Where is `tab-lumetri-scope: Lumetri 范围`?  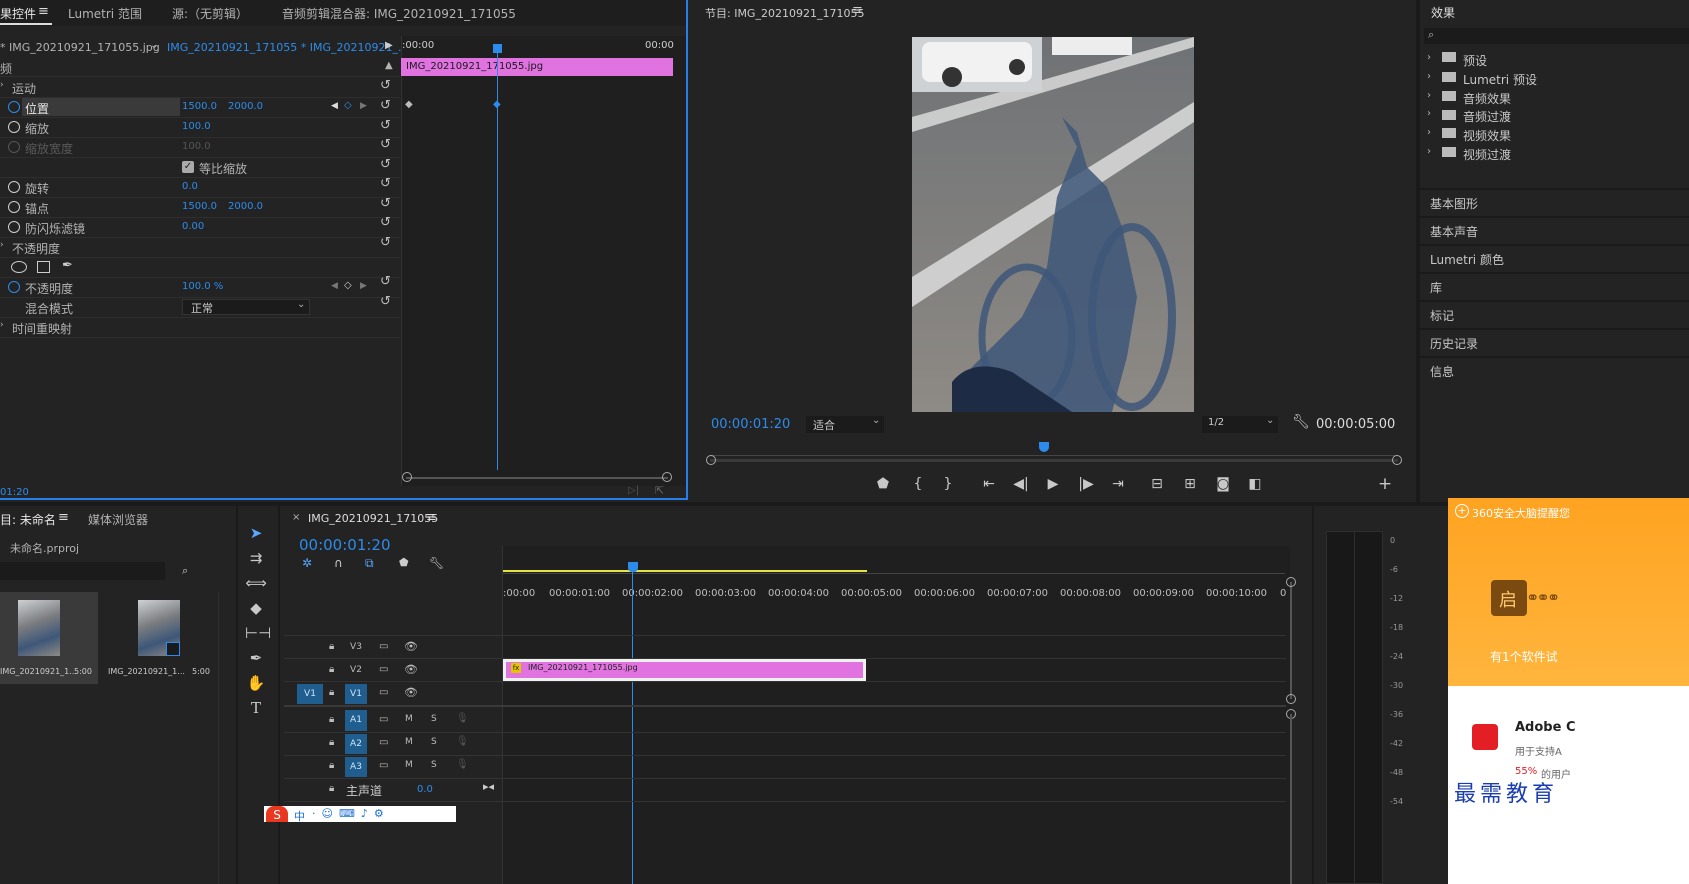 tab-lumetri-scope: Lumetri 范围 is located at coordinates (105, 13).